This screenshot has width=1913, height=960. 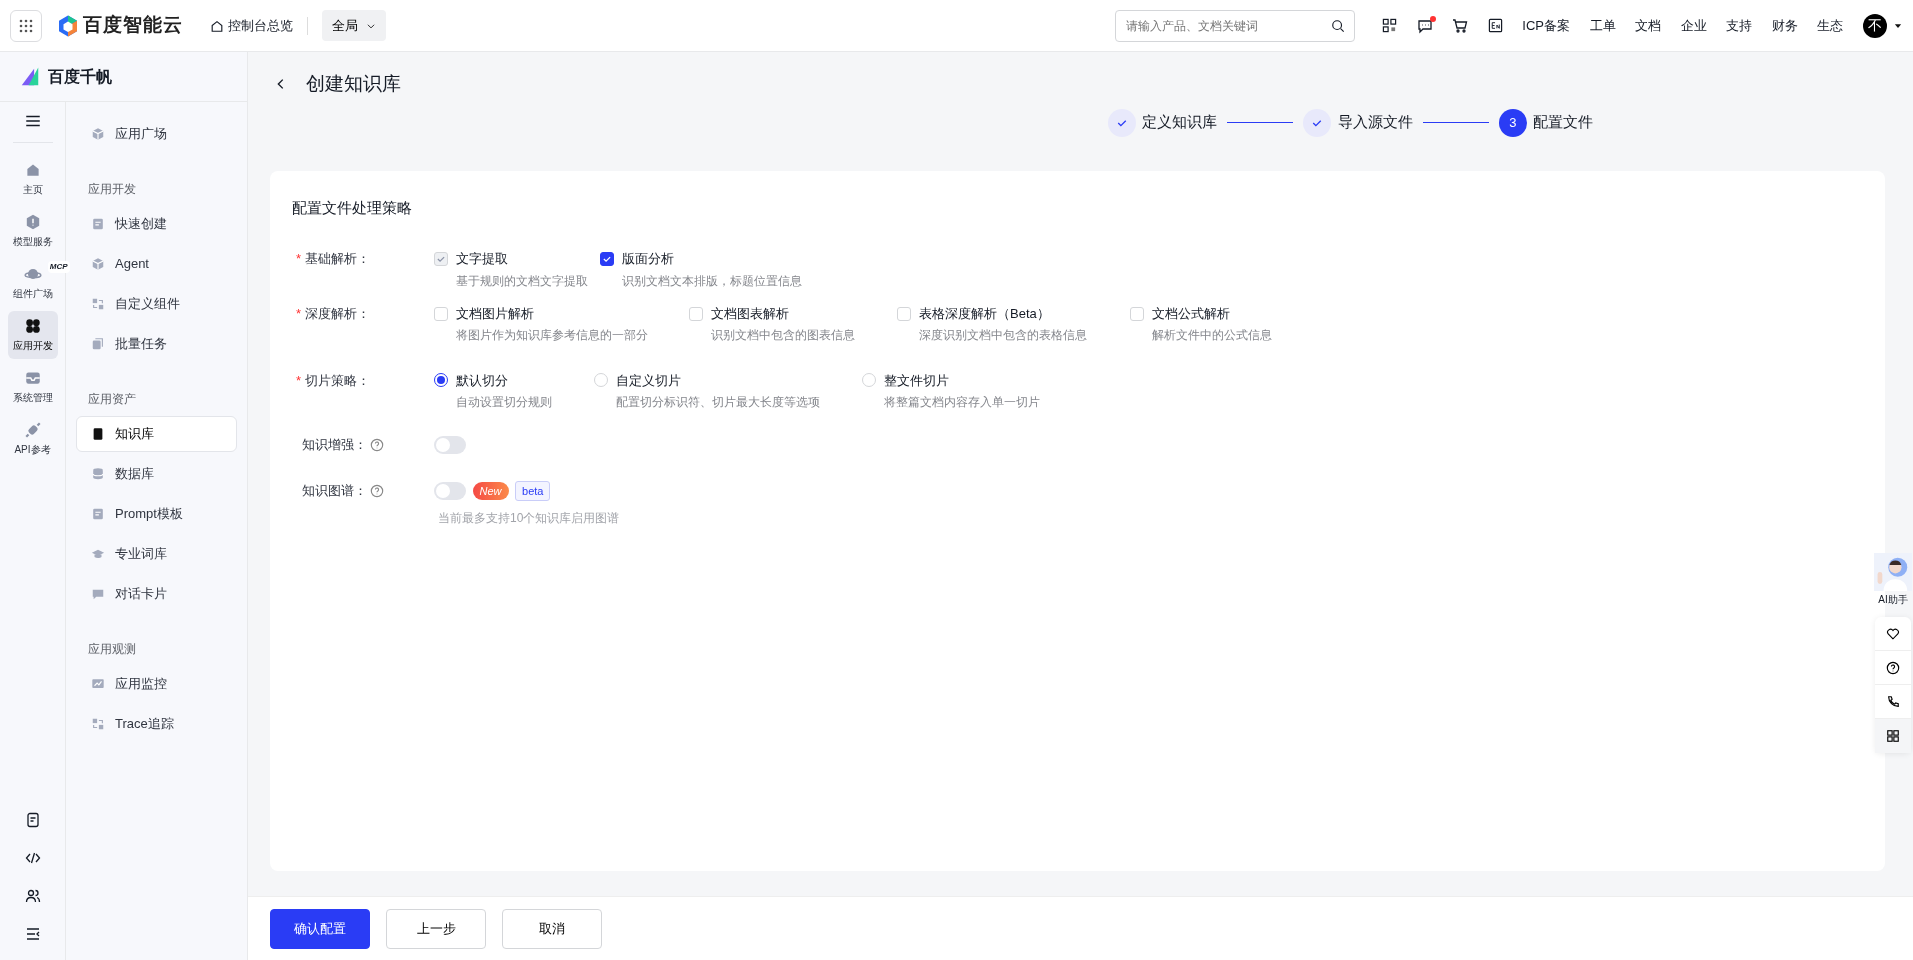 What do you see at coordinates (32, 896) in the screenshot?
I see `users-icon` at bounding box center [32, 896].